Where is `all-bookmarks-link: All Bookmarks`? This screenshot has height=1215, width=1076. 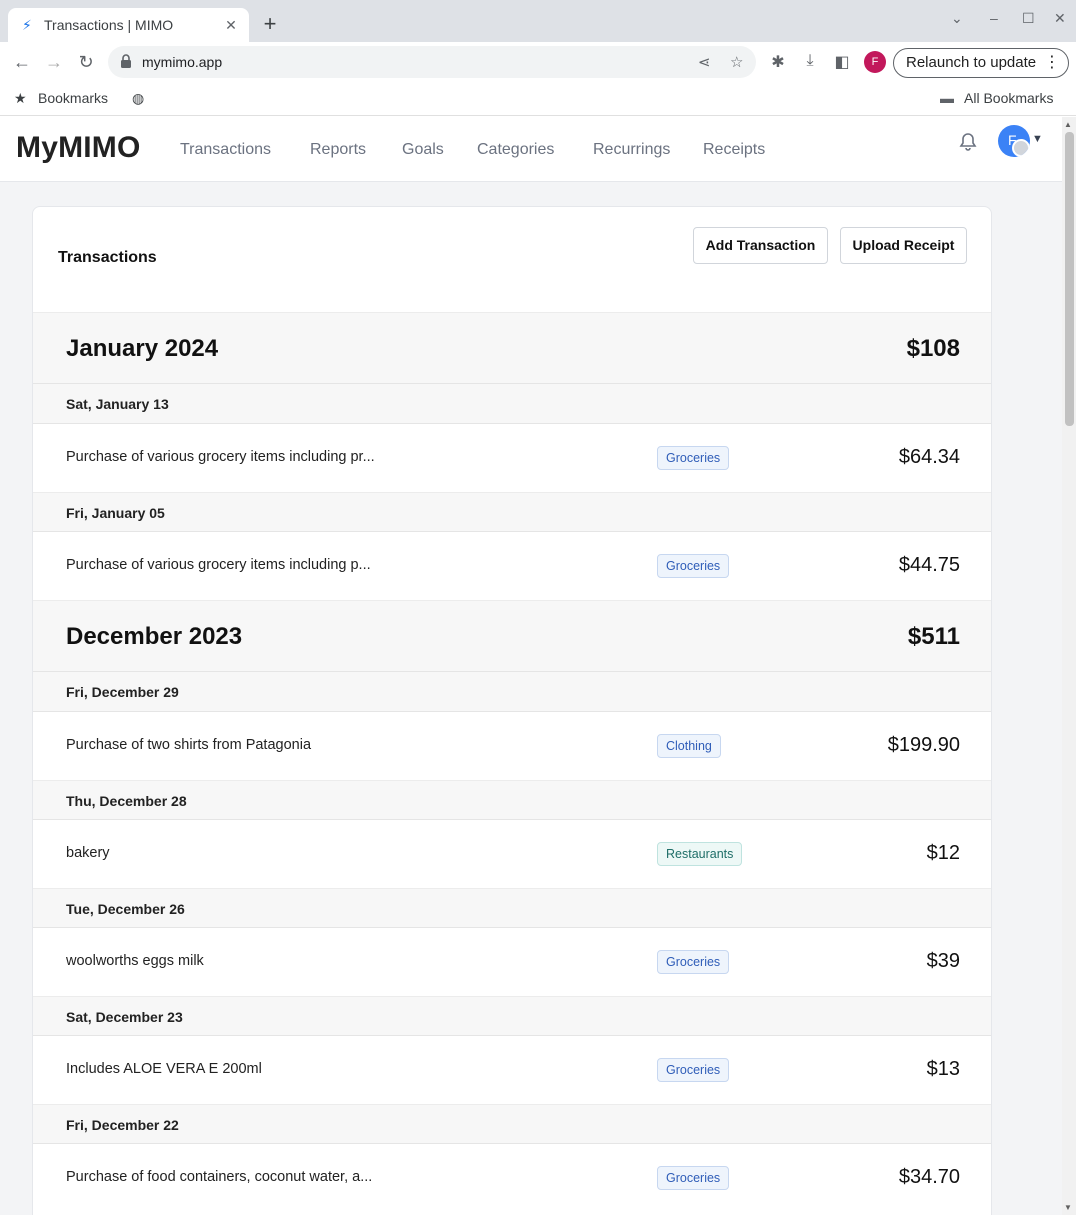 all-bookmarks-link: All Bookmarks is located at coordinates (1008, 98).